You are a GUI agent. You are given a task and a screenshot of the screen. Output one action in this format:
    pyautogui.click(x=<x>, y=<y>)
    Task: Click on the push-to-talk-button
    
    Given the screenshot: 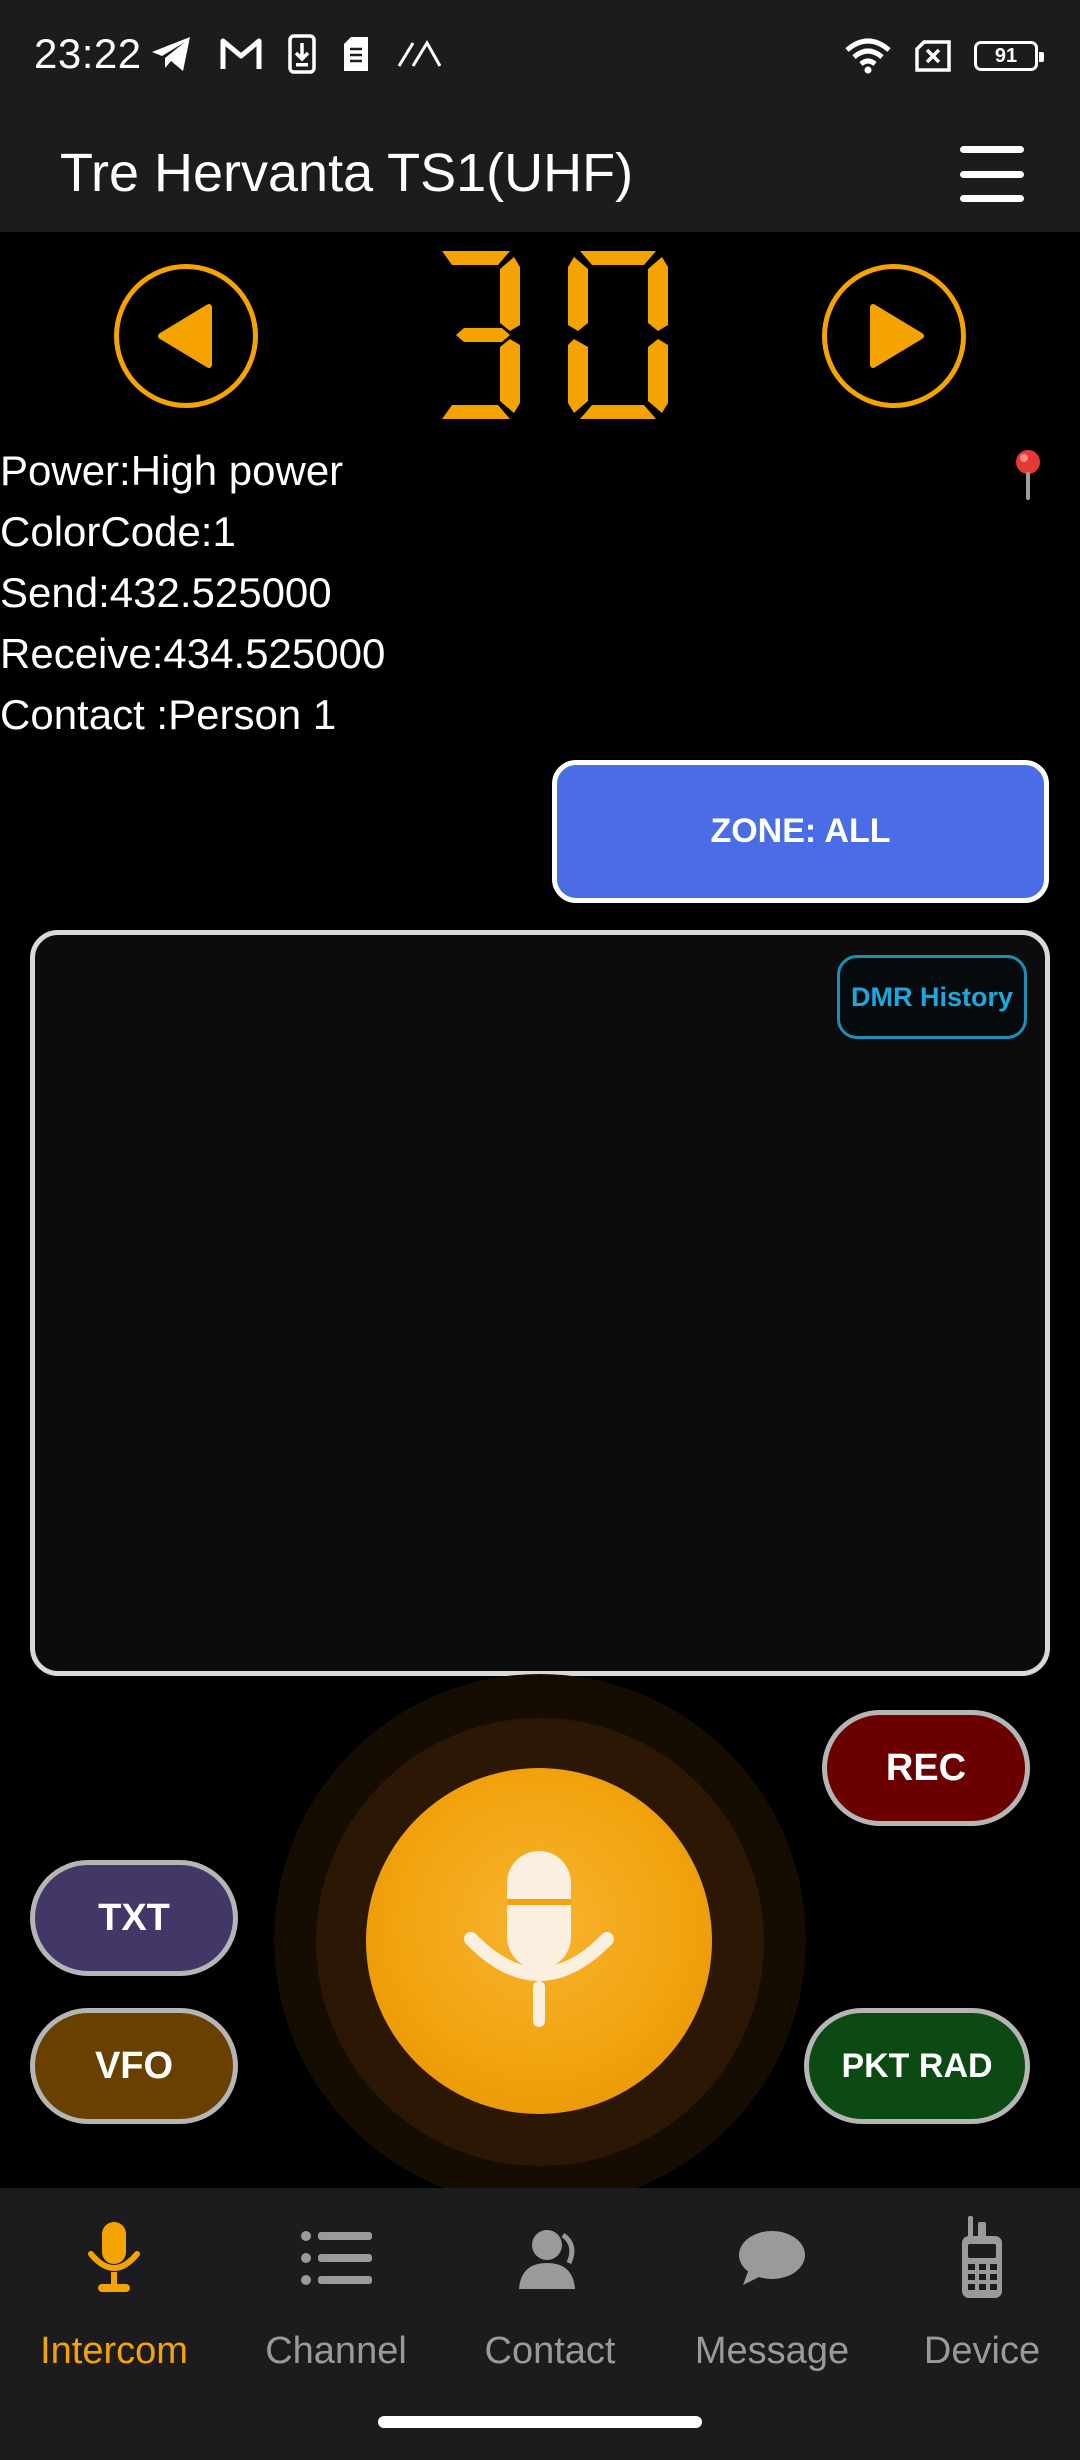 What is the action you would take?
    pyautogui.click(x=539, y=1941)
    